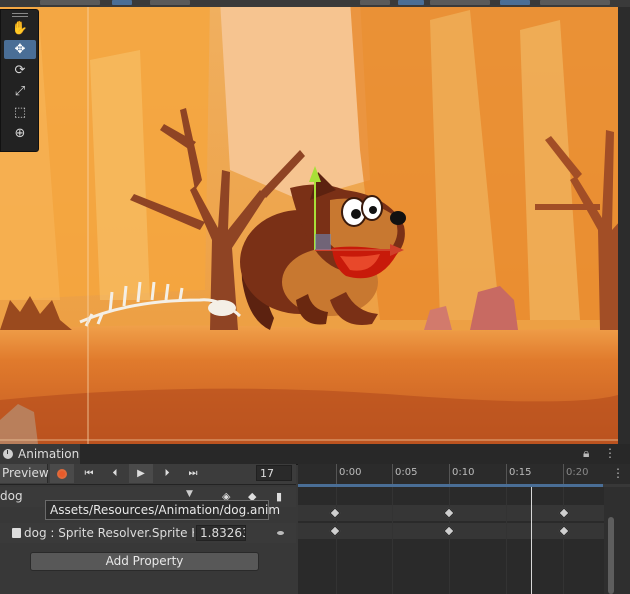  I want to click on event-marker-icon: ▮, so click(279, 496).